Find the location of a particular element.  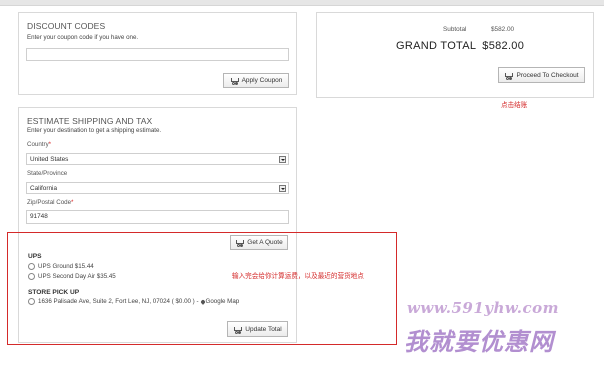

country-label: Country* is located at coordinates (39, 144).